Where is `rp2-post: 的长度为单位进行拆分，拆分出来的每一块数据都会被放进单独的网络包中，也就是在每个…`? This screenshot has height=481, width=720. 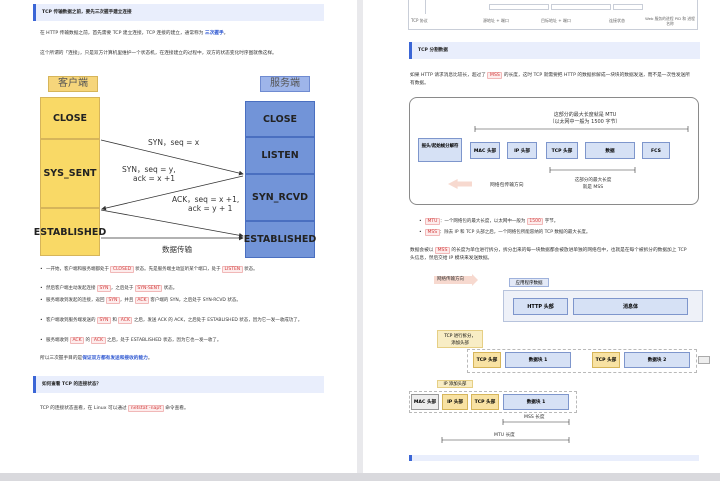 rp2-post: 的长度为单位进行拆分，拆分出来的每一块数据都会被放进单独的网络包中，也就是在每个… is located at coordinates (548, 254).